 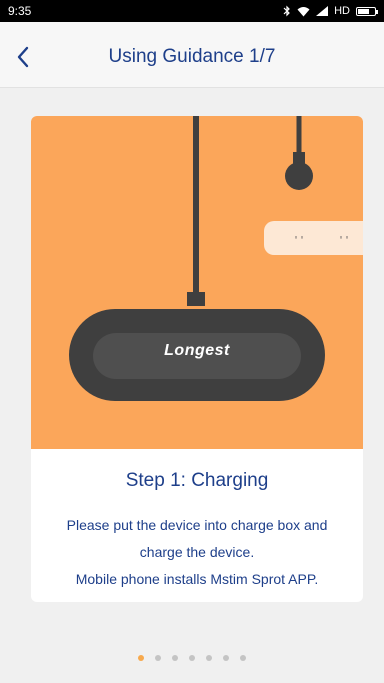 What do you see at coordinates (367, 11) in the screenshot?
I see `battery-icon` at bounding box center [367, 11].